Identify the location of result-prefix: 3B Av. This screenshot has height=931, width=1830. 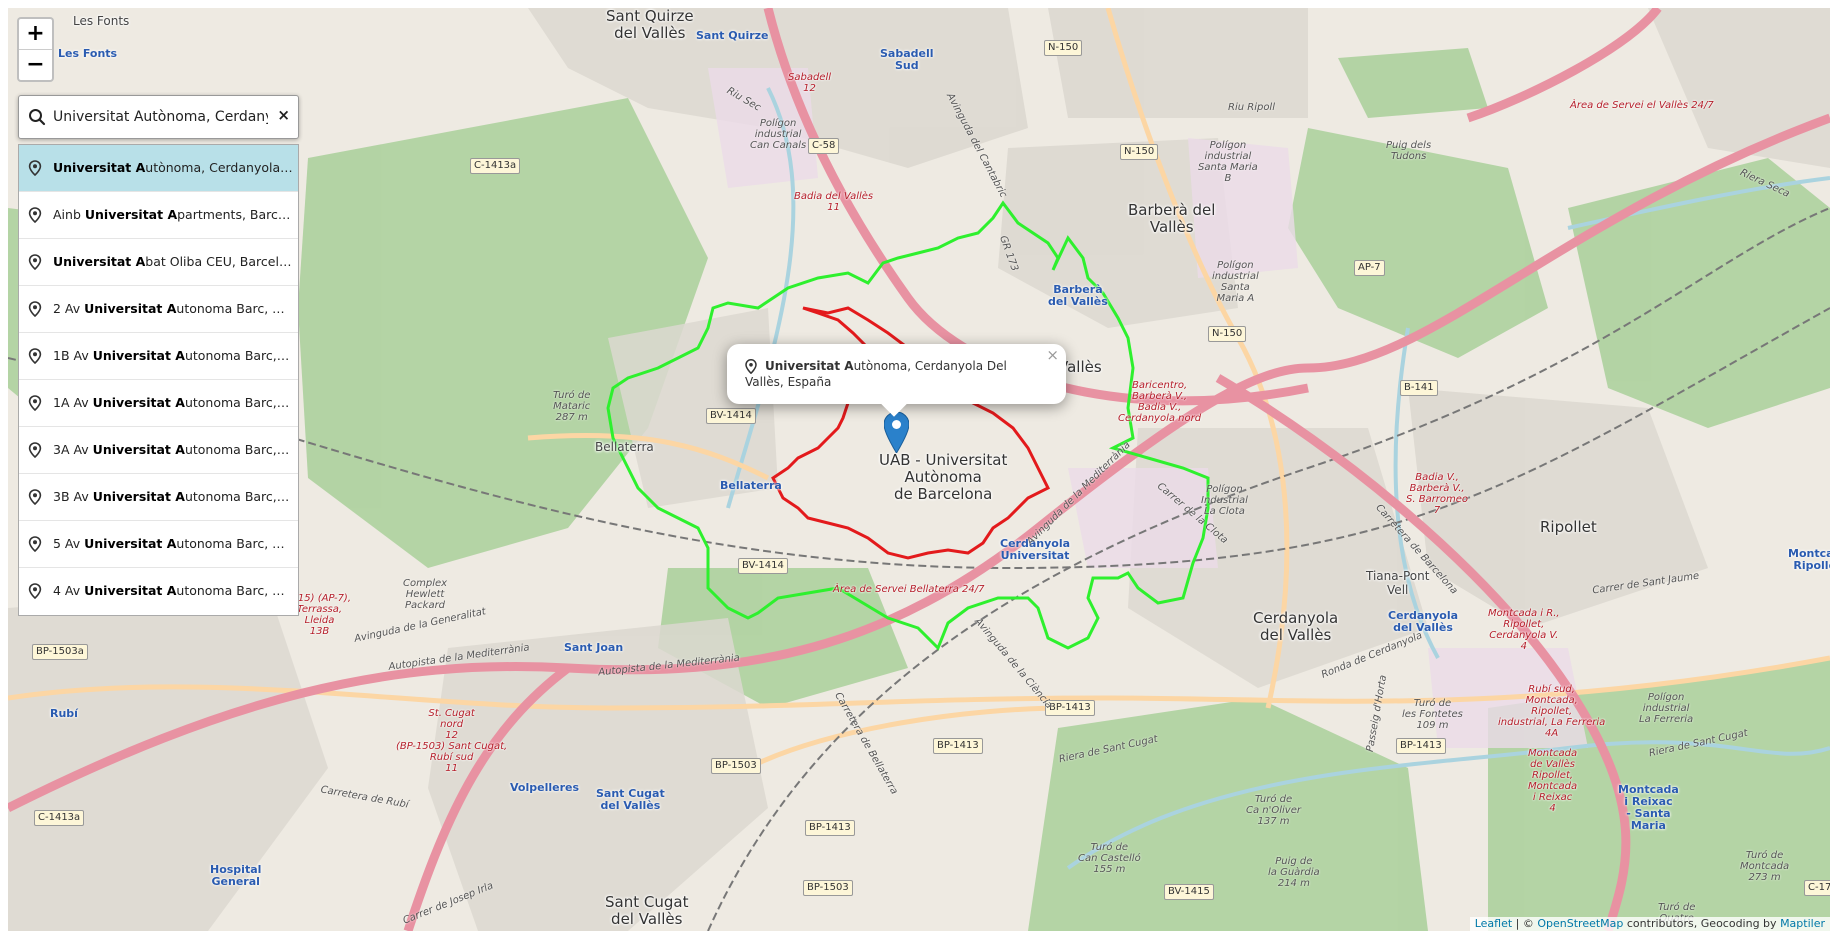
(73, 496).